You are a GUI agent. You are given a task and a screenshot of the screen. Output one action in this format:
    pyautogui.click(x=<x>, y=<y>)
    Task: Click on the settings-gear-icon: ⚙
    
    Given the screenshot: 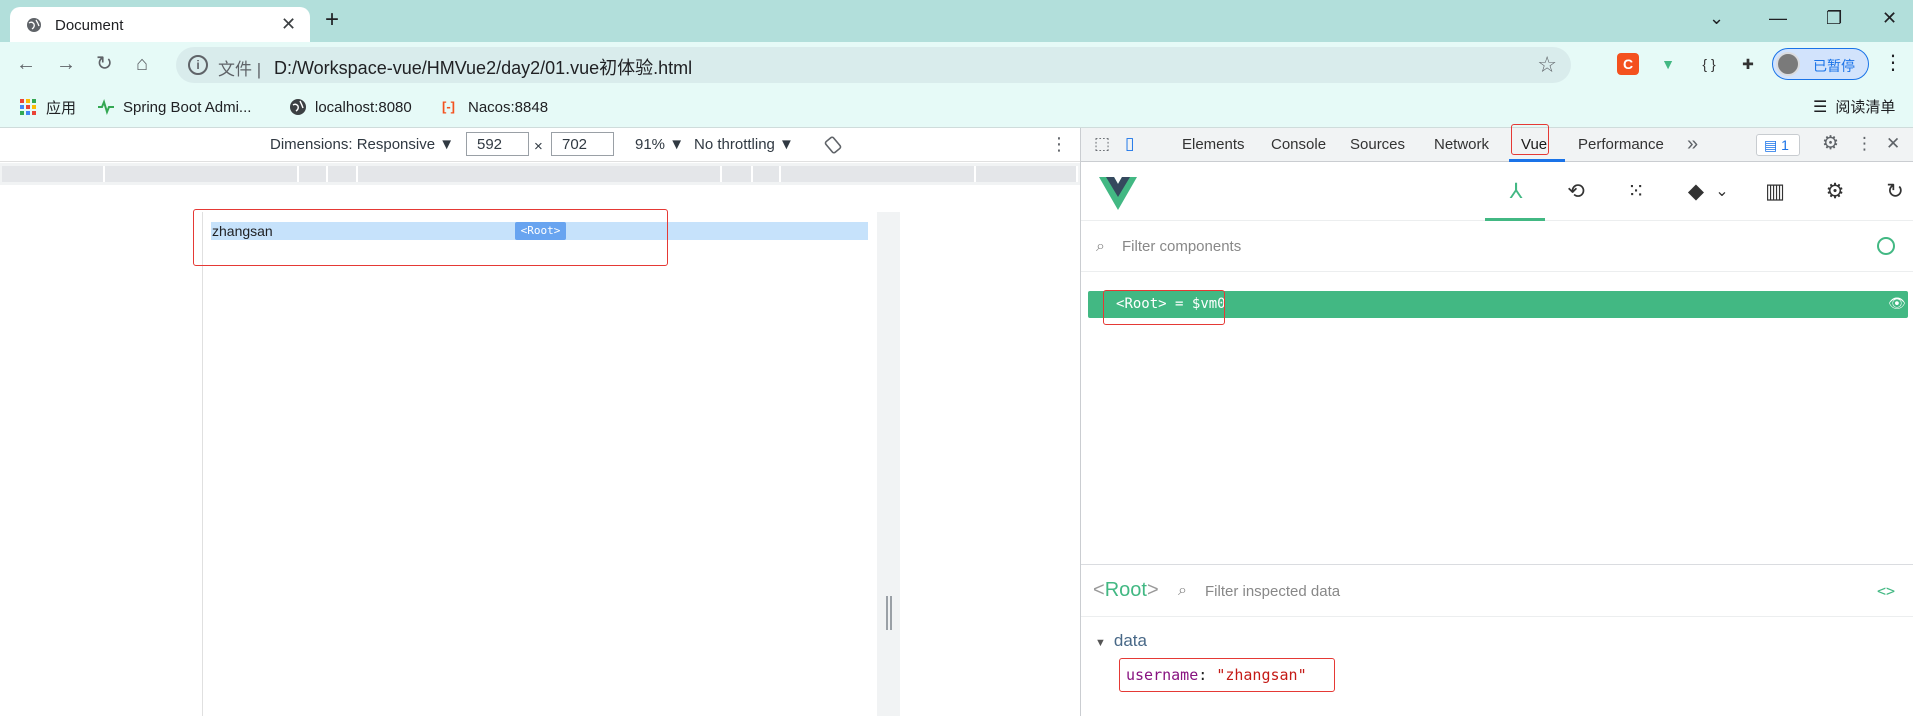 What is the action you would take?
    pyautogui.click(x=1830, y=143)
    